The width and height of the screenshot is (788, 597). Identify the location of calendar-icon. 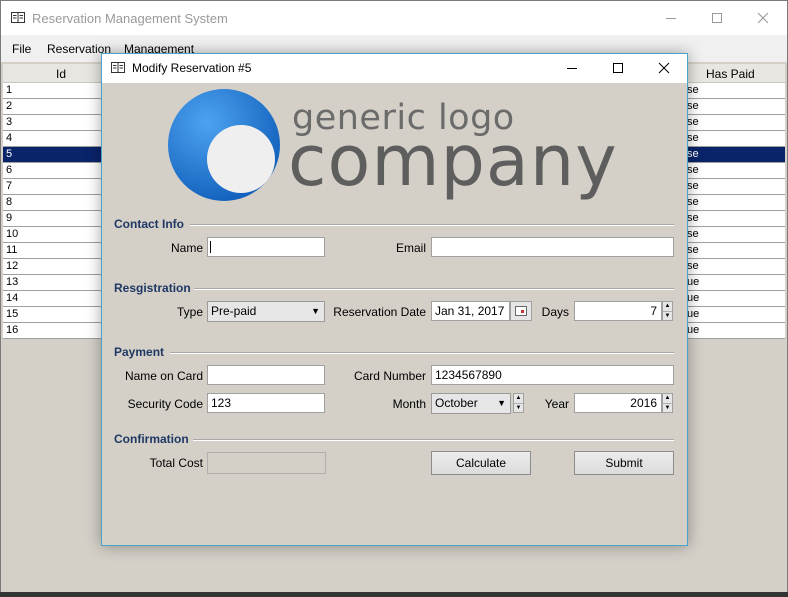
(521, 311).